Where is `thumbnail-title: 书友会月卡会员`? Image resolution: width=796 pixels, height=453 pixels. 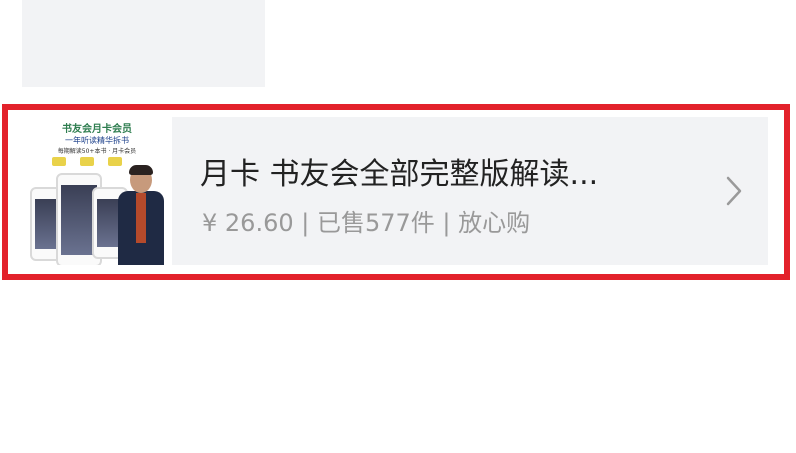 thumbnail-title: 书友会月卡会员 is located at coordinates (97, 129).